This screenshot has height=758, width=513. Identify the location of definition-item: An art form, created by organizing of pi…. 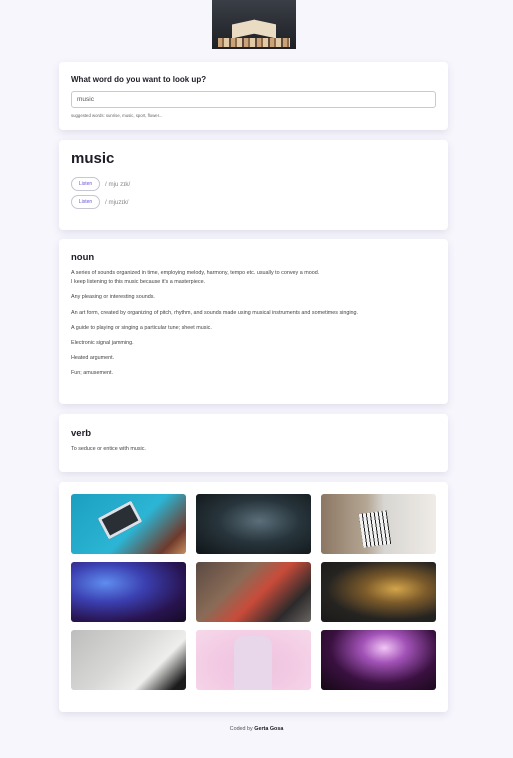
(215, 312).